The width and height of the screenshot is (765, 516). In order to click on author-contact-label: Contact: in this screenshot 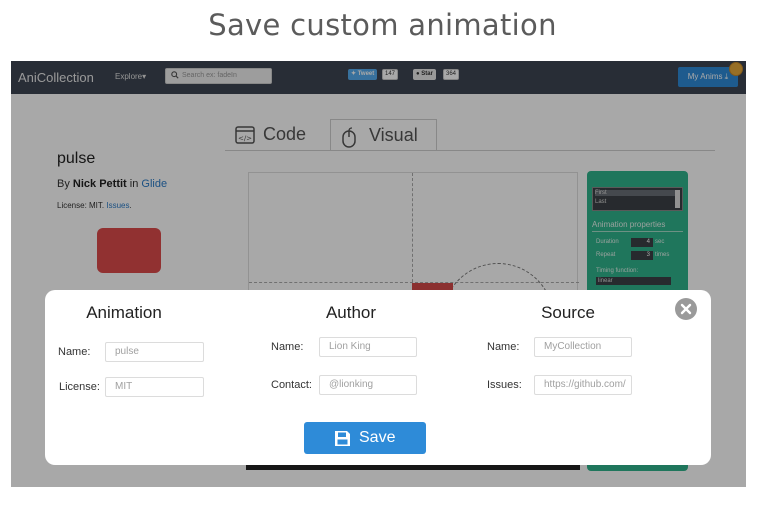, I will do `click(291, 385)`.